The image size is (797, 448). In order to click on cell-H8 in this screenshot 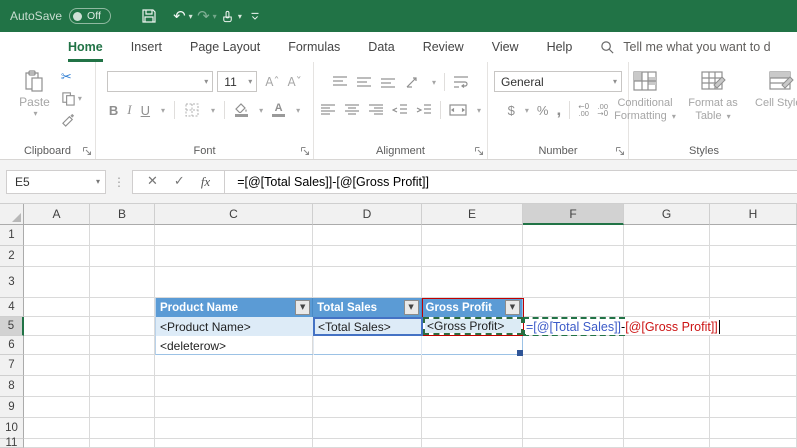, I will do `click(753, 386)`.